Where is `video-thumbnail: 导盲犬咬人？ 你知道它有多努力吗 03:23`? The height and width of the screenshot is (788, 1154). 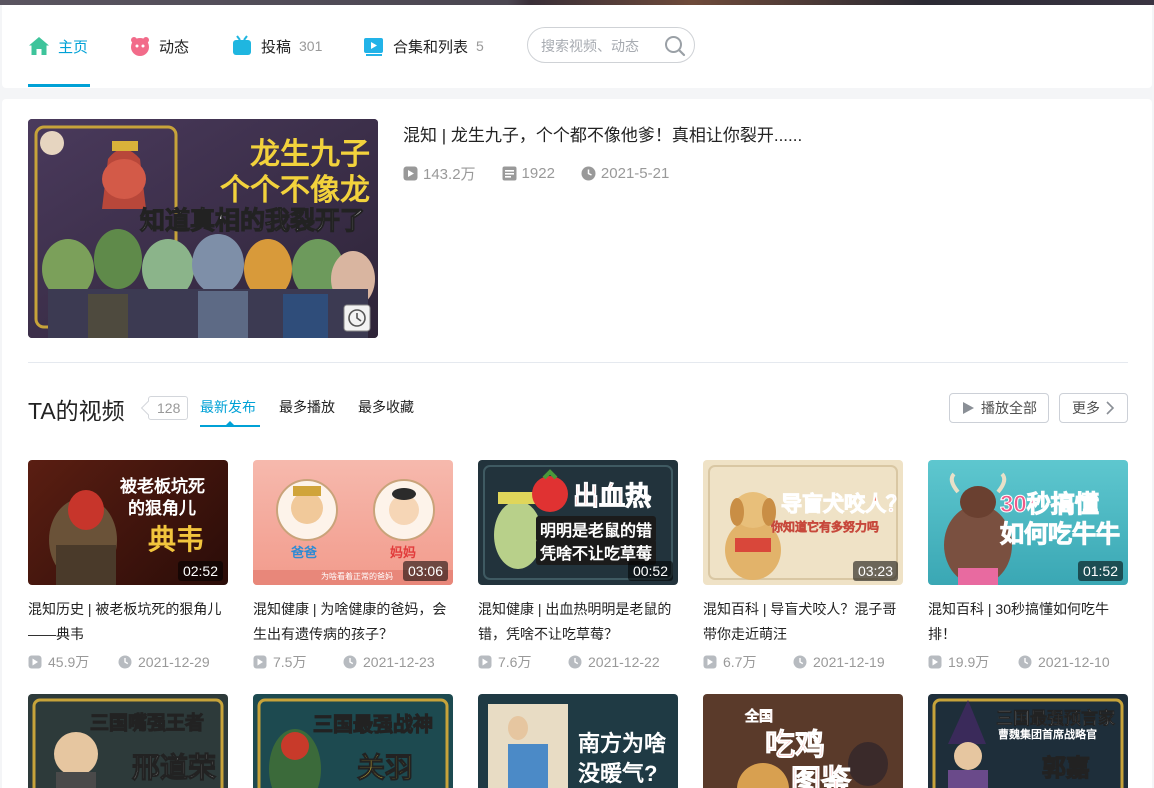
video-thumbnail: 导盲犬咬人？ 你知道它有多努力吗 03:23 is located at coordinates (803, 522).